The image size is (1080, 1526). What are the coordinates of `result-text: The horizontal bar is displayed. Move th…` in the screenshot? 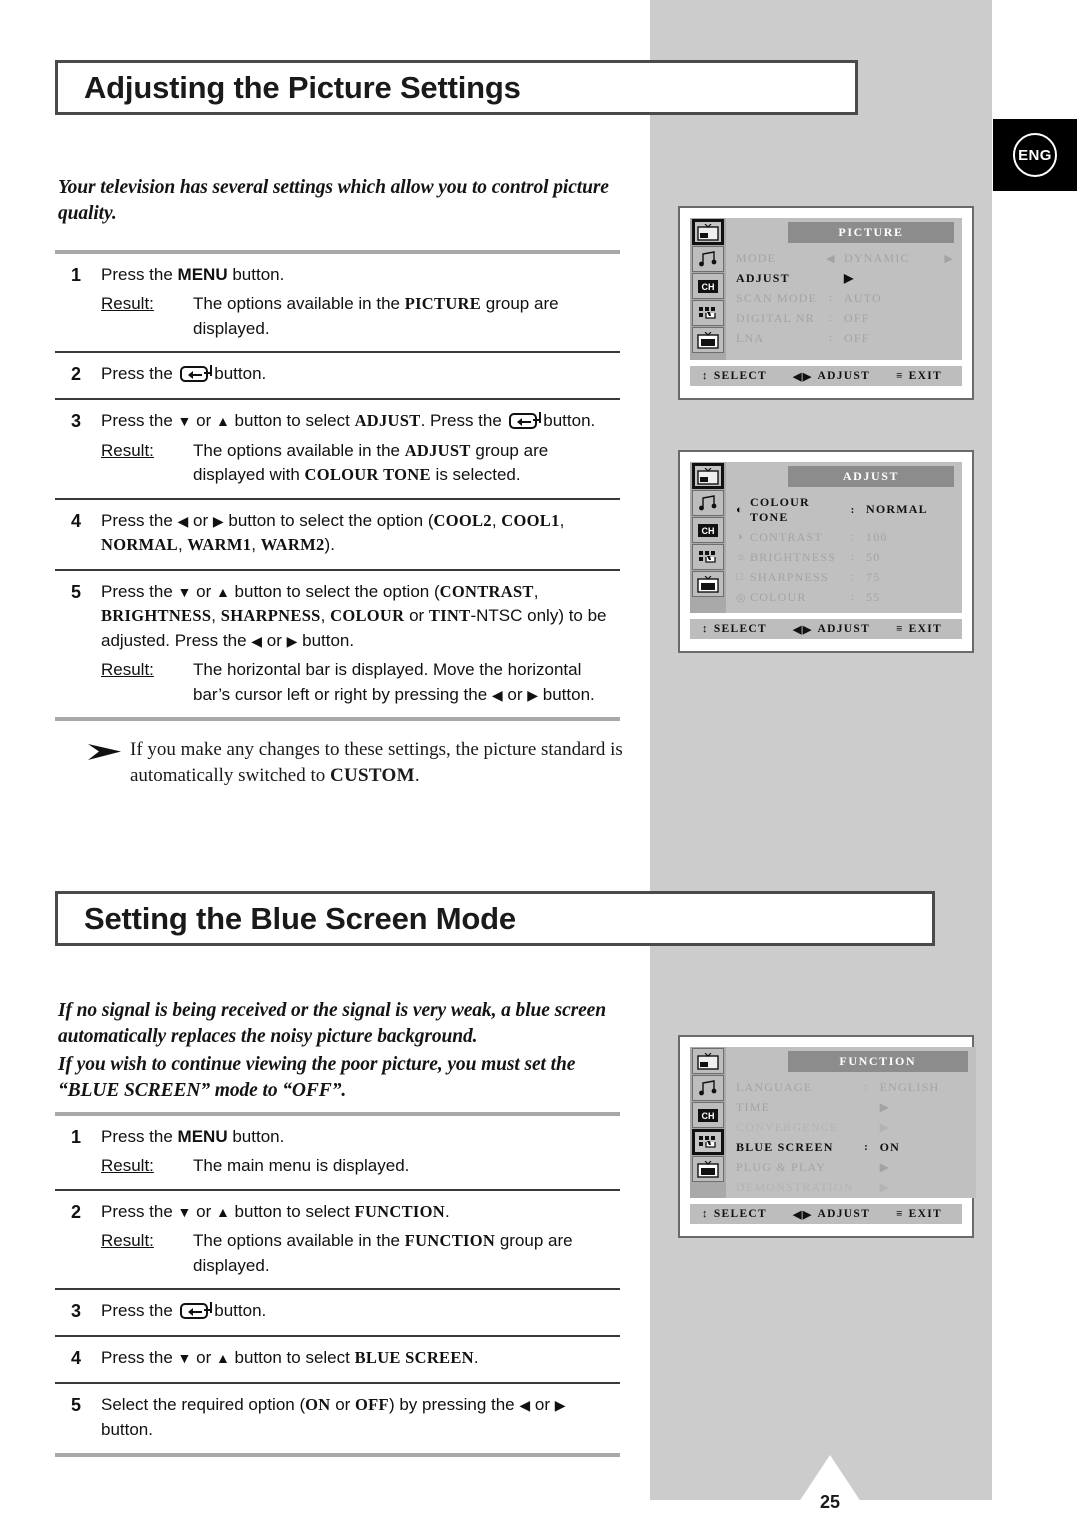 It's located at (394, 682).